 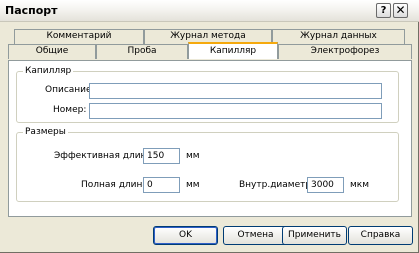 What do you see at coordinates (209, 11) in the screenshot?
I see `title-bar: Паспорт ? ✕` at bounding box center [209, 11].